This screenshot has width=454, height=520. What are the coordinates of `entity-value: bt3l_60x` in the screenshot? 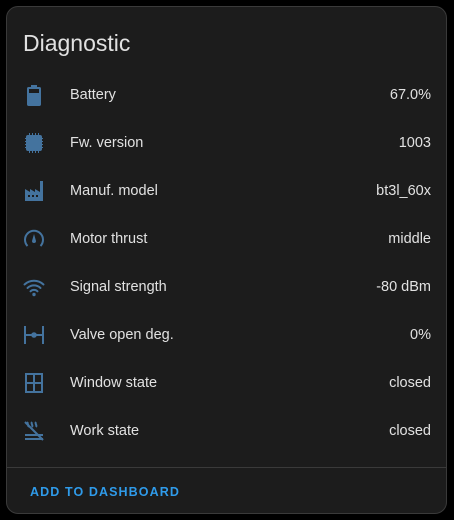 It's located at (403, 191).